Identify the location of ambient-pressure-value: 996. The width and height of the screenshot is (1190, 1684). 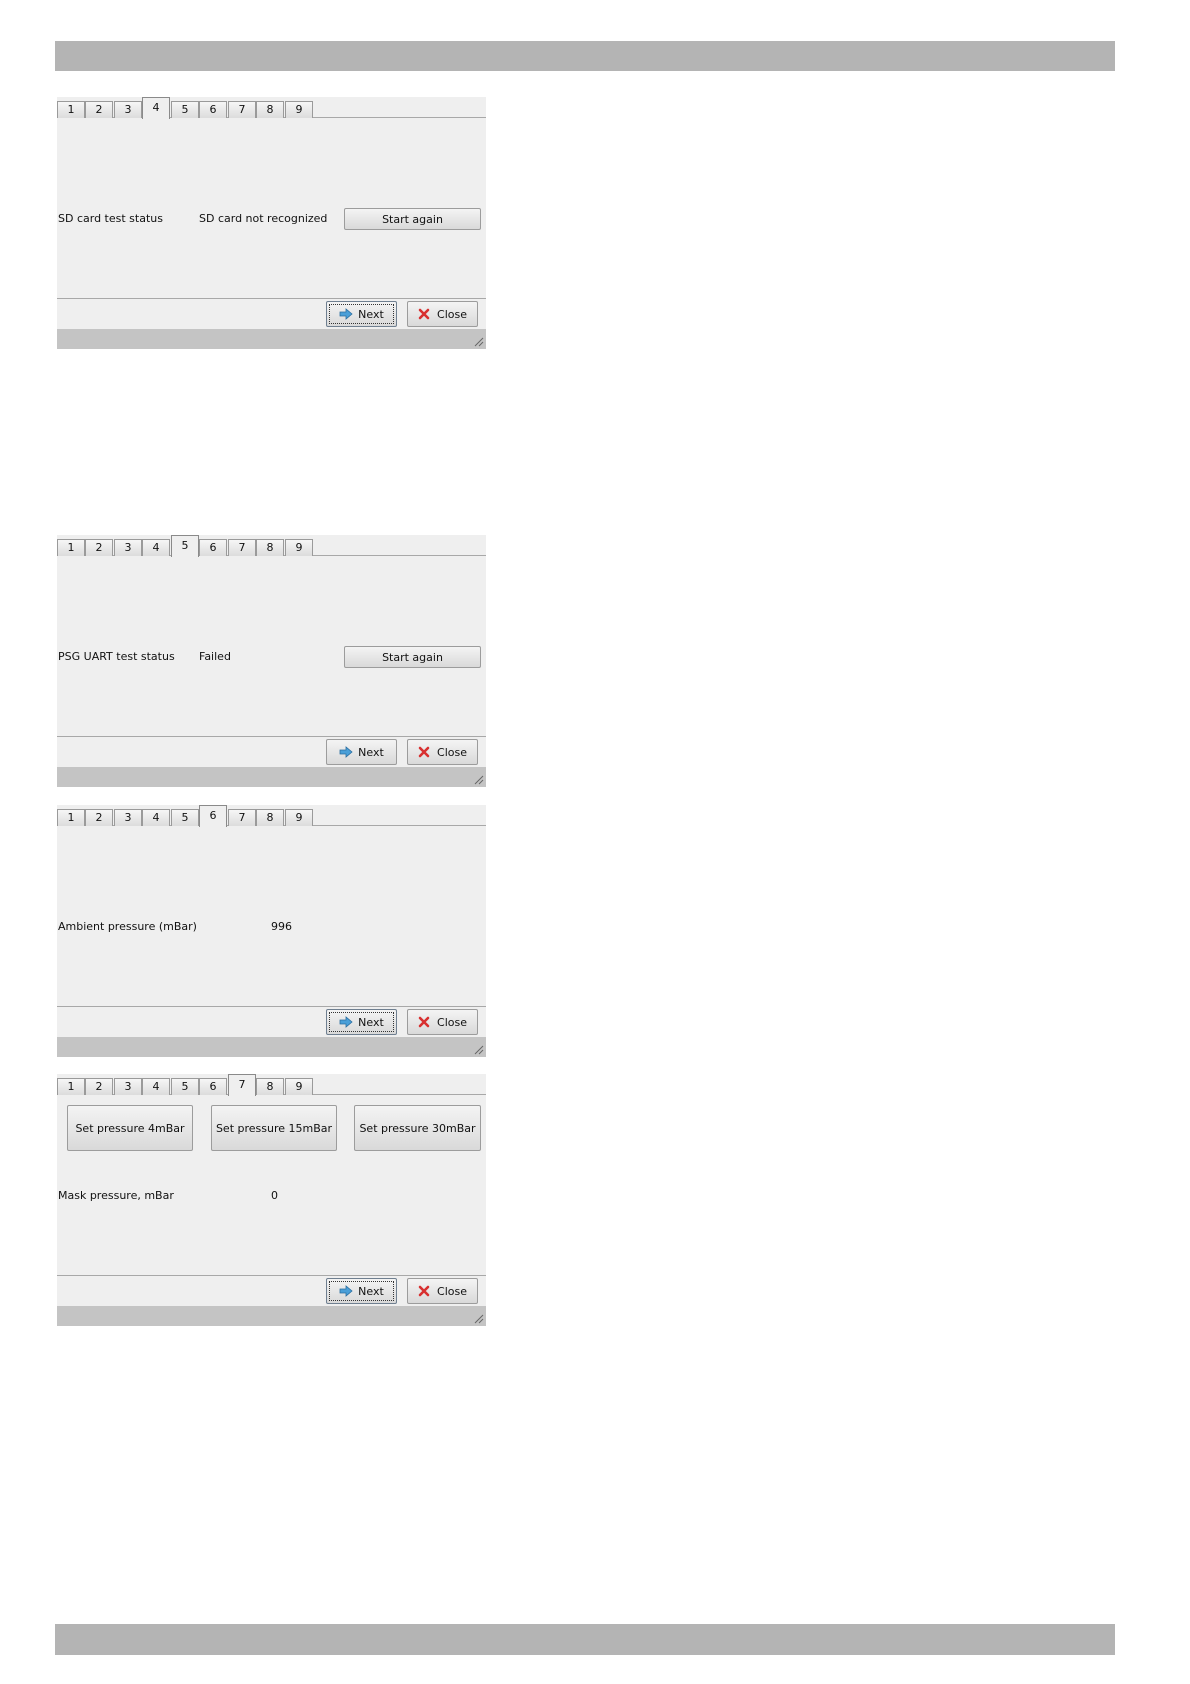
(281, 926).